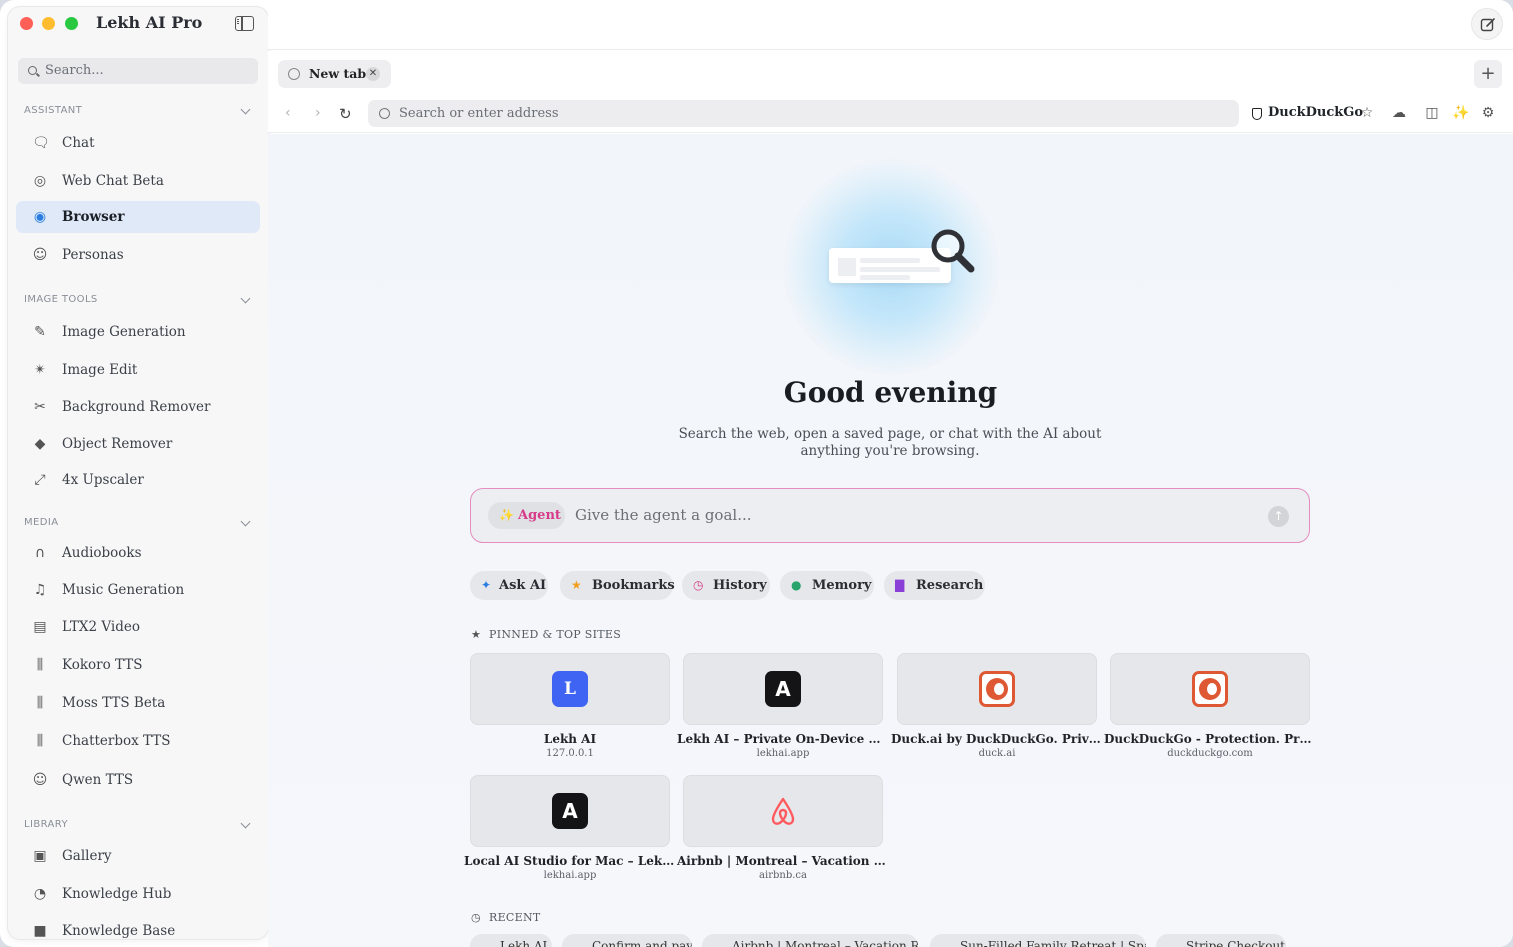 This screenshot has height=947, width=1513. What do you see at coordinates (116, 741) in the screenshot?
I see `sidebar-item-label: Chatterbox TTS` at bounding box center [116, 741].